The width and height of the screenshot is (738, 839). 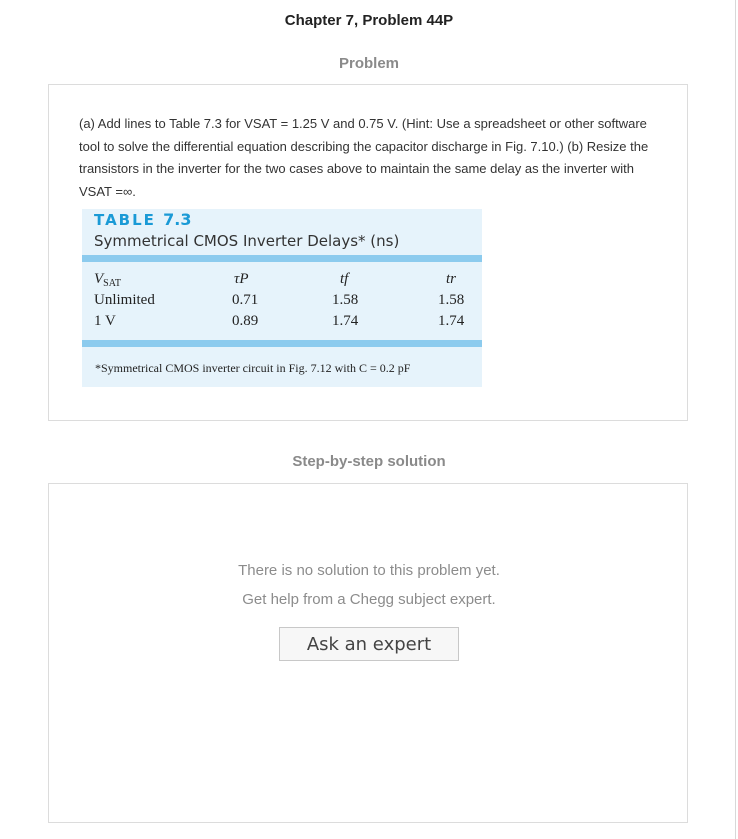 I want to click on col-header-tr: tr, so click(x=451, y=279).